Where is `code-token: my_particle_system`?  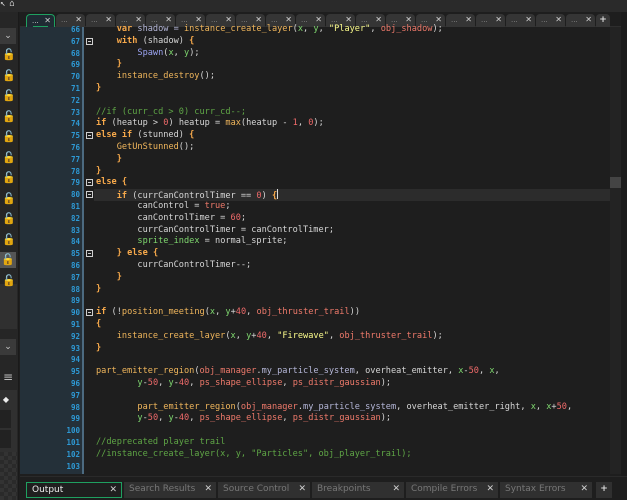
code-token: my_particle_system is located at coordinates (350, 406).